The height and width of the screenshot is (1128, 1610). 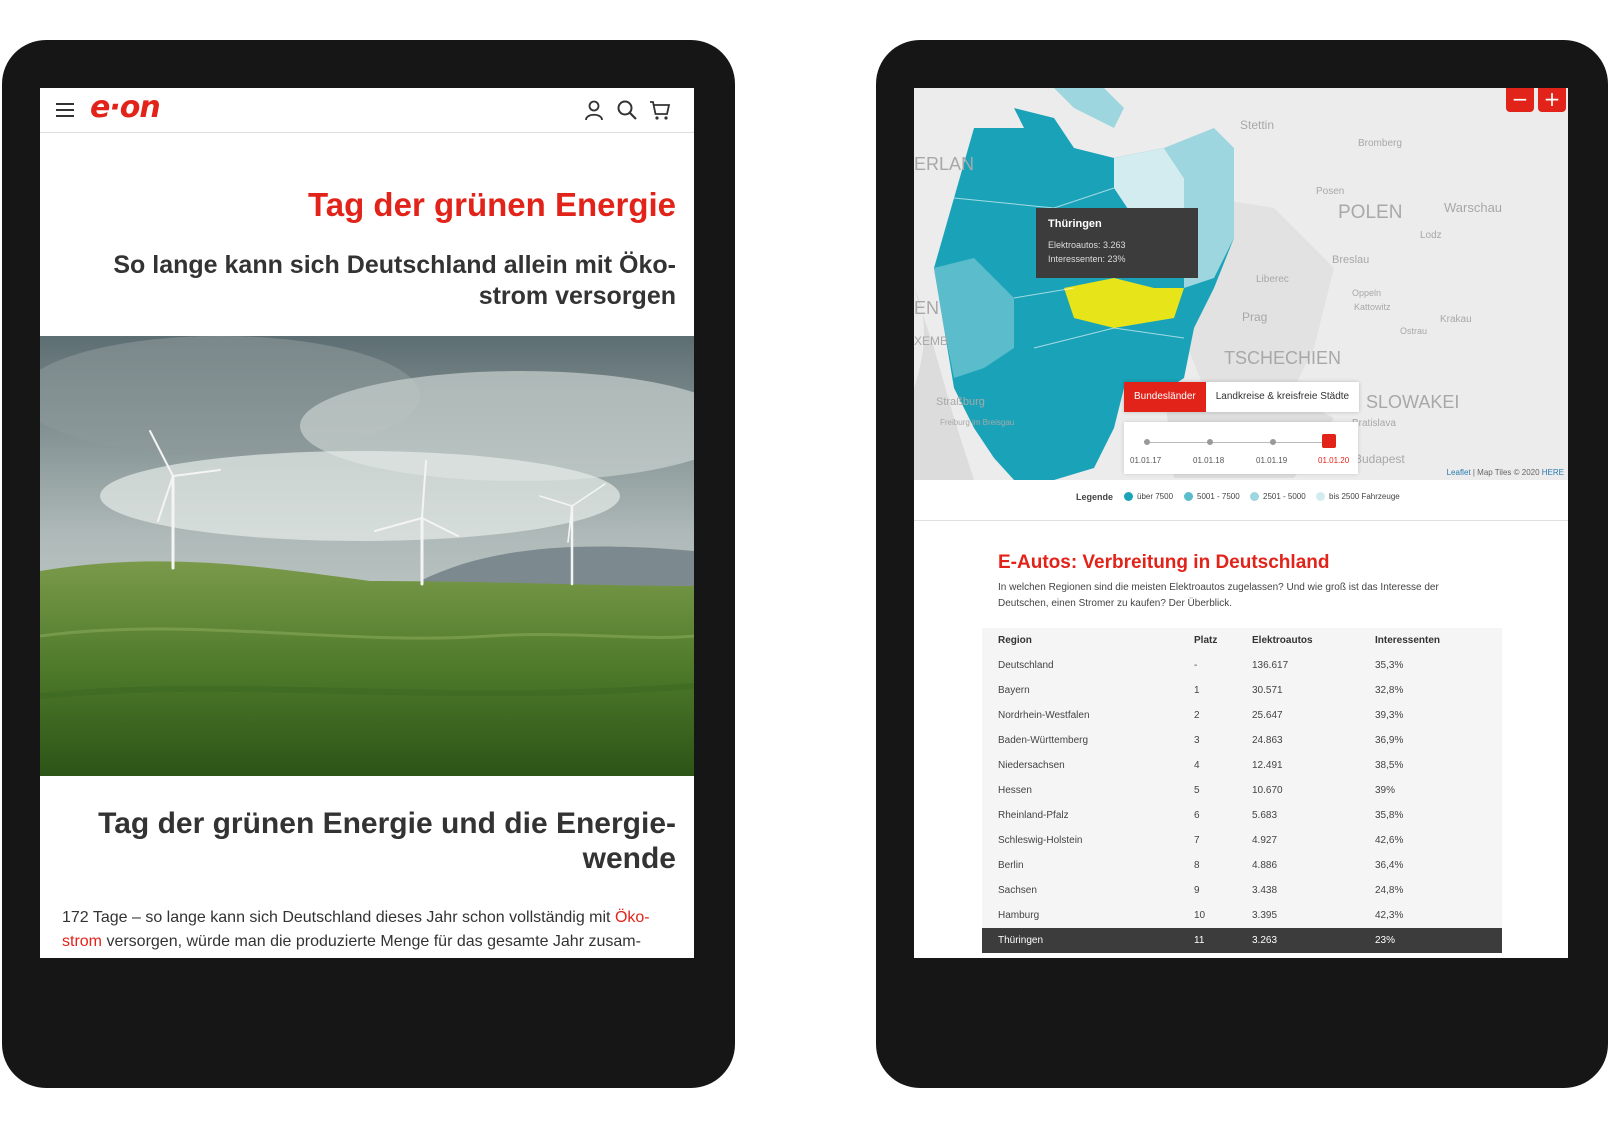 What do you see at coordinates (1015, 640) in the screenshot?
I see `column-header-region: Region` at bounding box center [1015, 640].